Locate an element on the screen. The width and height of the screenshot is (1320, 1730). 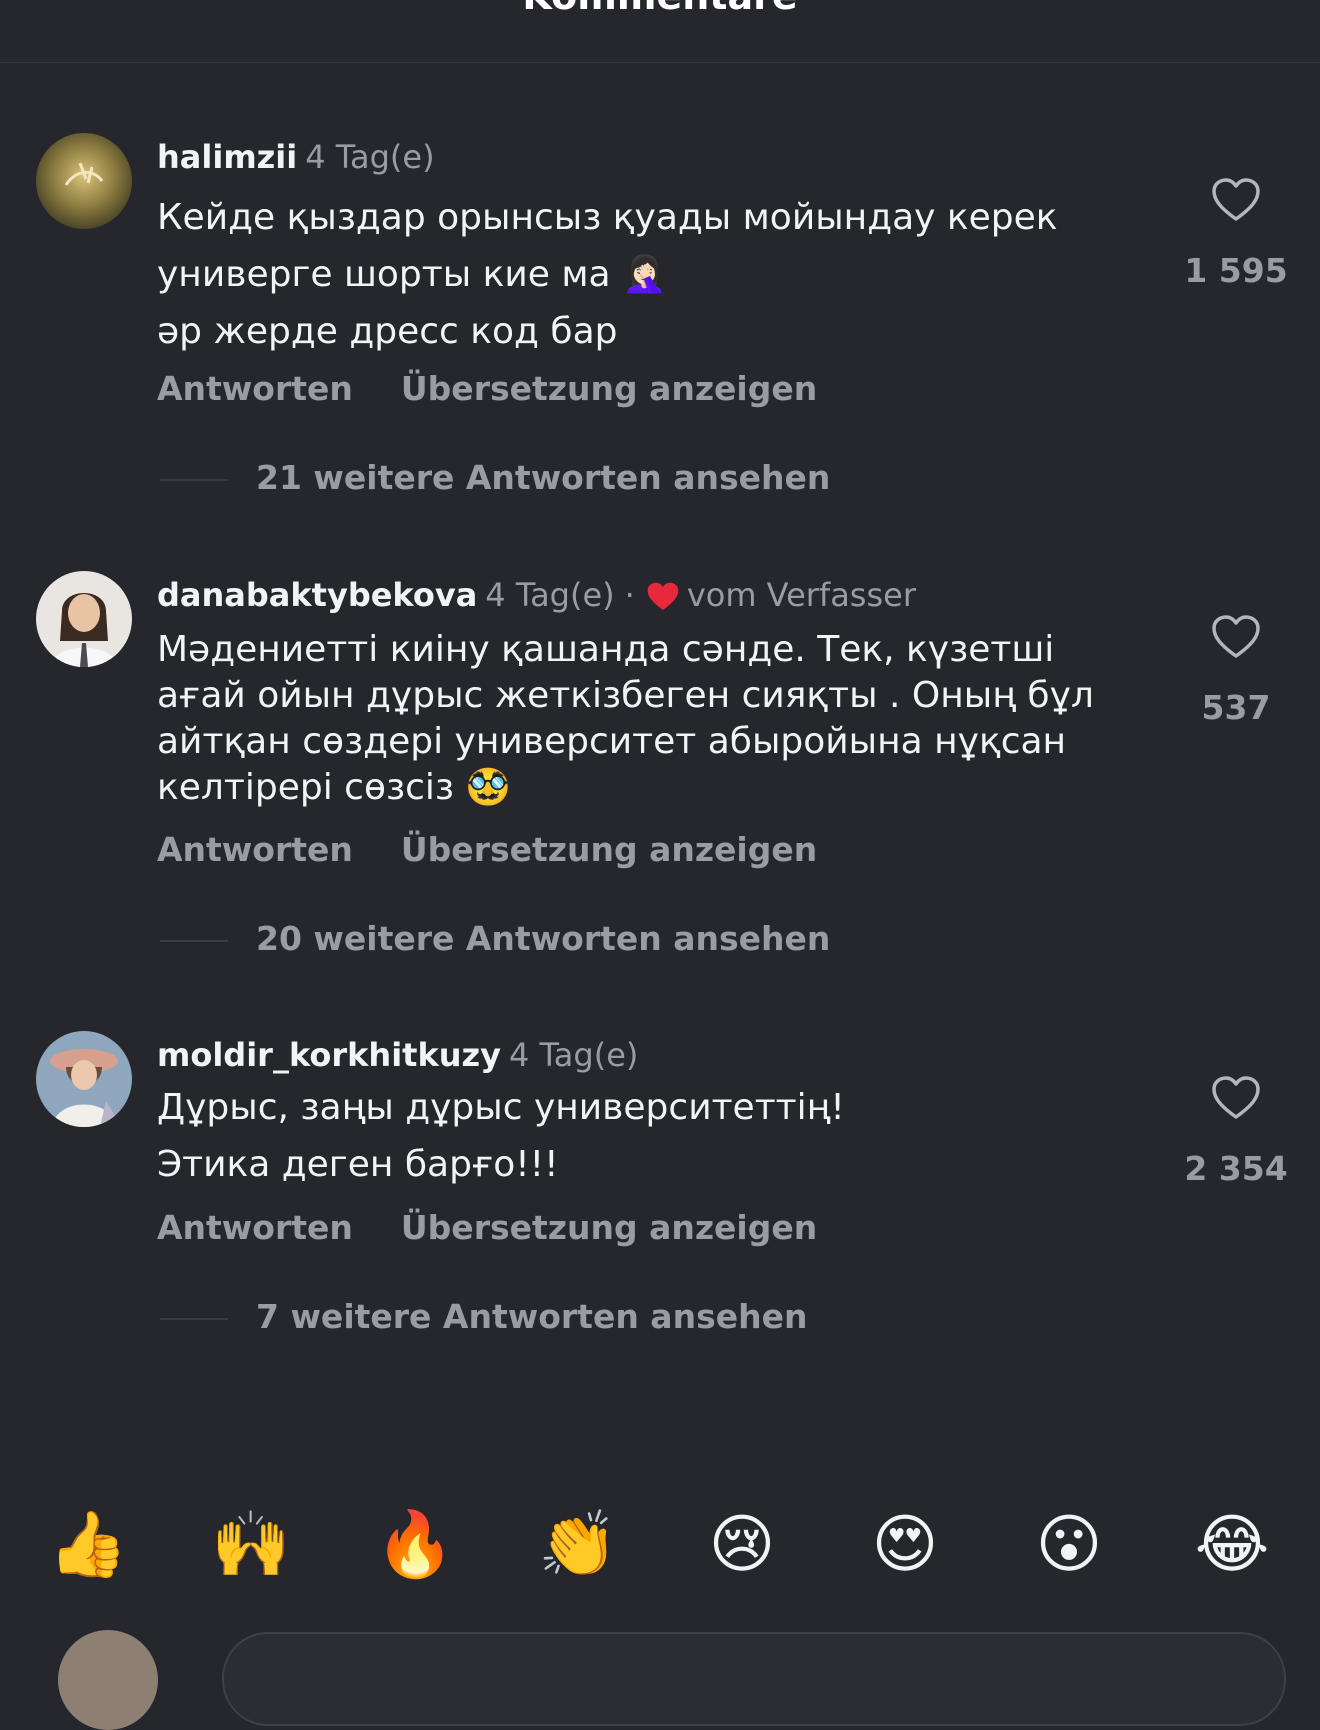
page-title: Kommentare is located at coordinates (660, 9).